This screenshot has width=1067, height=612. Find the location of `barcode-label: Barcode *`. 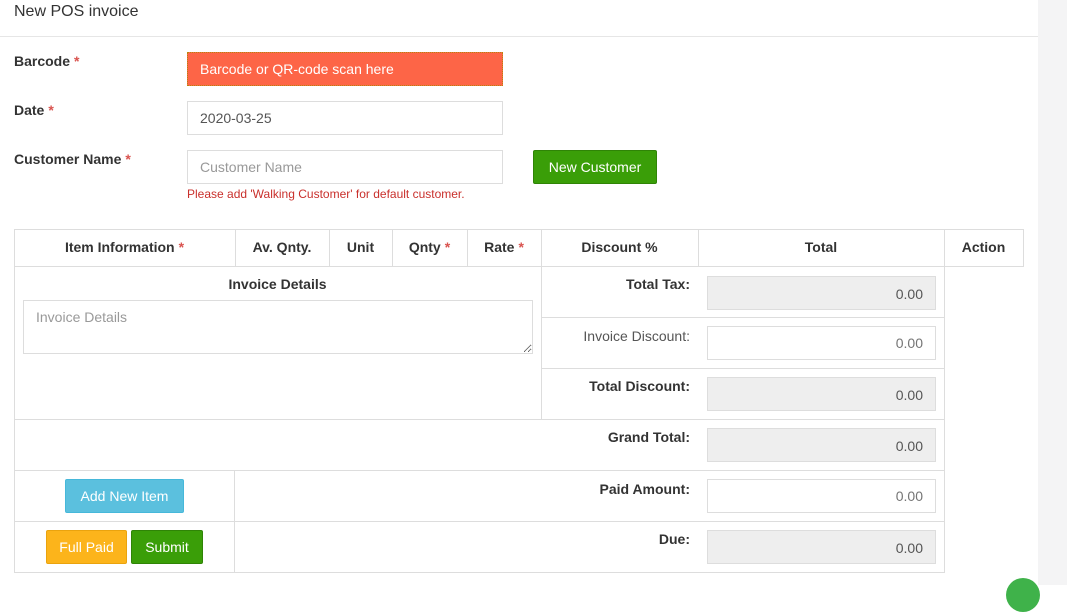

barcode-label: Barcode * is located at coordinates (46, 61).